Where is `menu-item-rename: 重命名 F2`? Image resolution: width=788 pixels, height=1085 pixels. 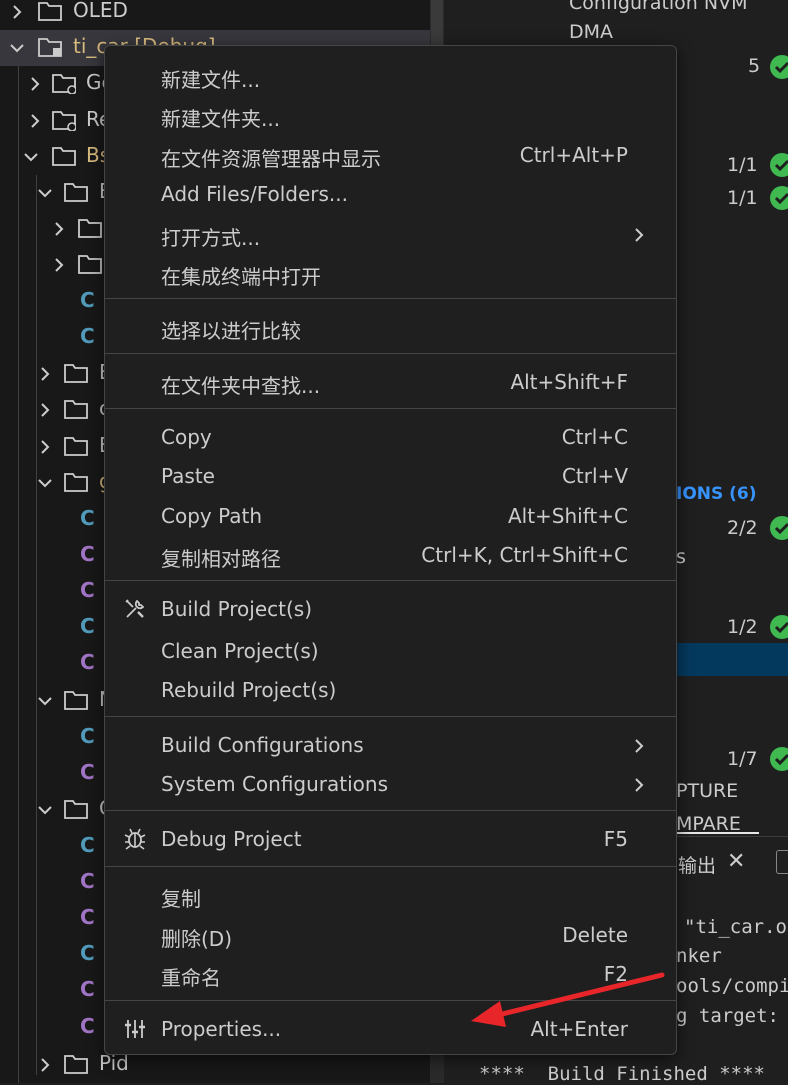 menu-item-rename: 重命名 F2 is located at coordinates (390, 974).